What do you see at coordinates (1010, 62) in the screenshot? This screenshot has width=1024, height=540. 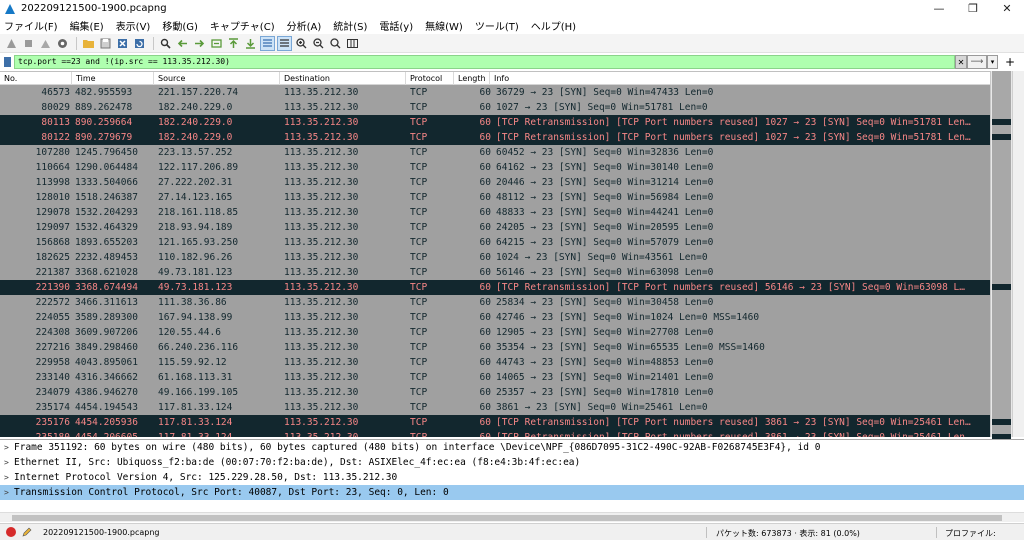 I see `add-filter-button: +` at bounding box center [1010, 62].